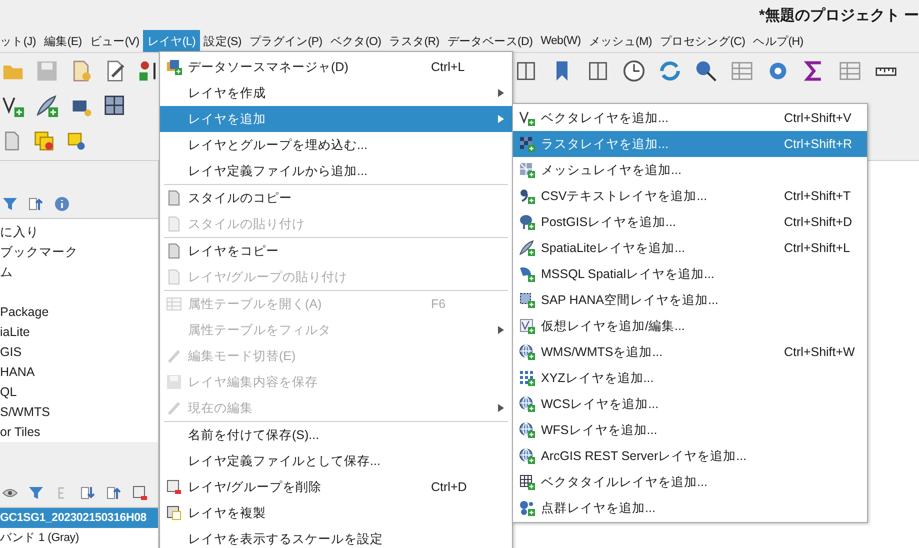 The height and width of the screenshot is (548, 919). What do you see at coordinates (79, 392) in the screenshot?
I see `browser-item: QL` at bounding box center [79, 392].